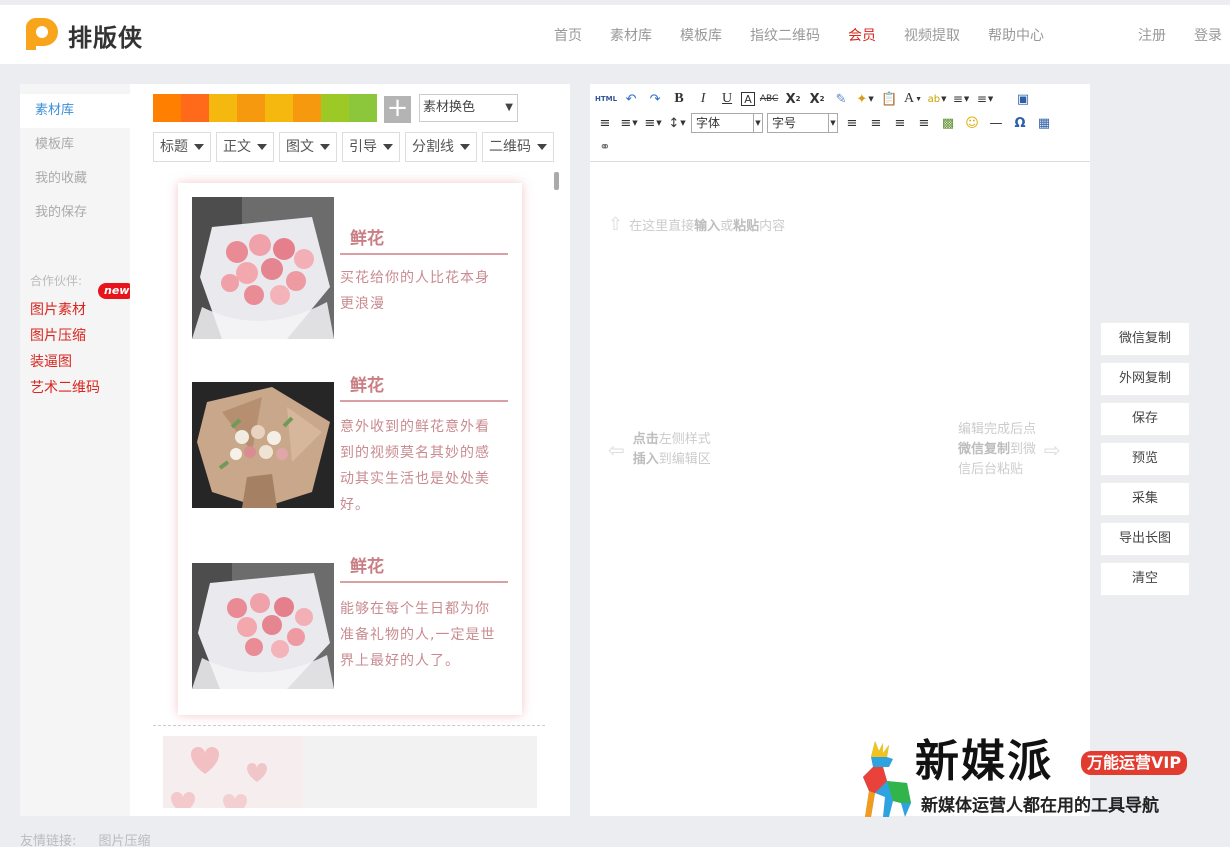  I want to click on filter-guide: 引导, so click(371, 147).